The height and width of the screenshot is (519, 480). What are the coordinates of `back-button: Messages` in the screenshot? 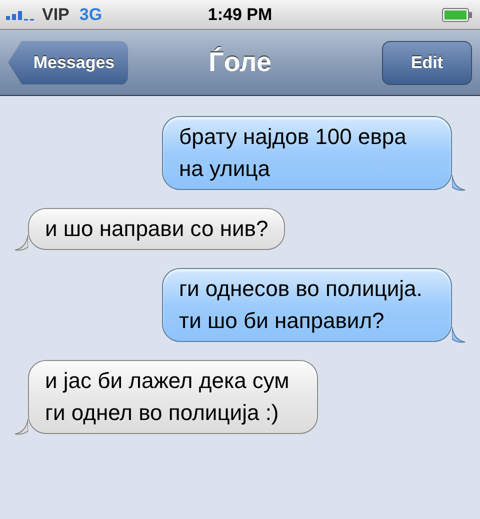 It's located at (68, 62).